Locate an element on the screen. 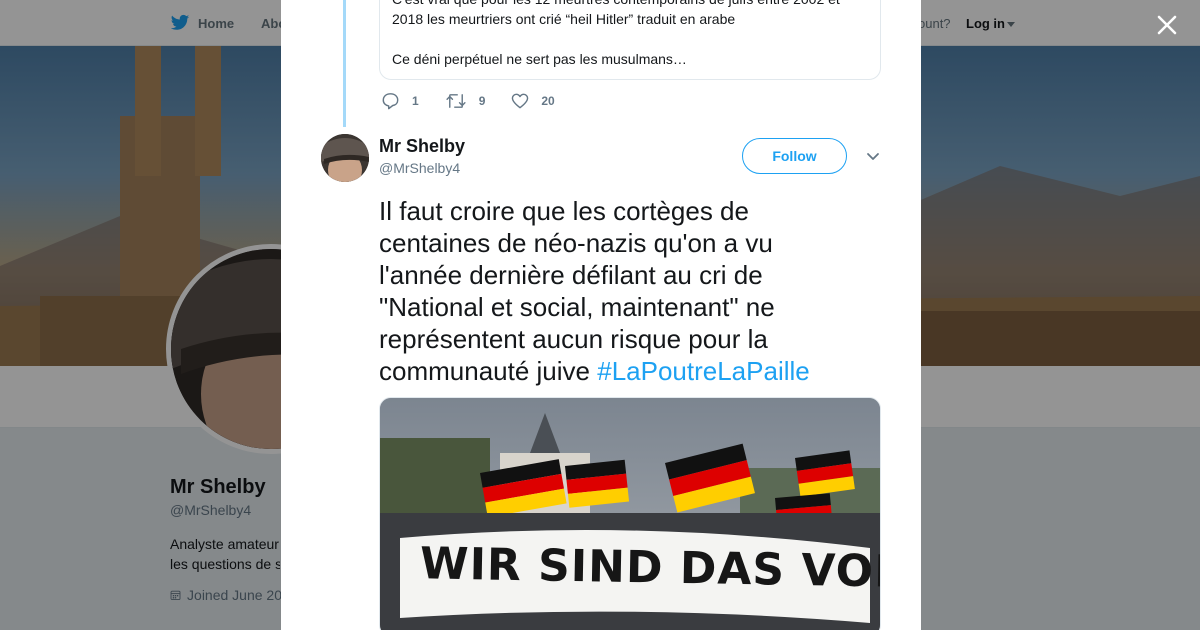 This screenshot has height=630, width=1200. tweet-text-line: "National et social, maintenant" ne is located at coordinates (577, 307).